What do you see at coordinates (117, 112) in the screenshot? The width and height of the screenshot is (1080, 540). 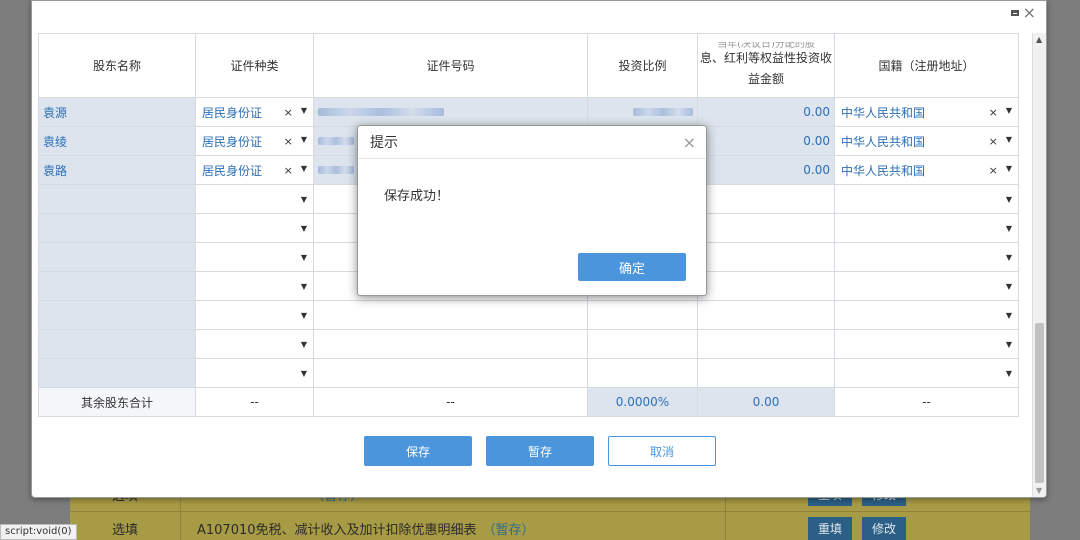 I see `shareholder-name: 袁源` at bounding box center [117, 112].